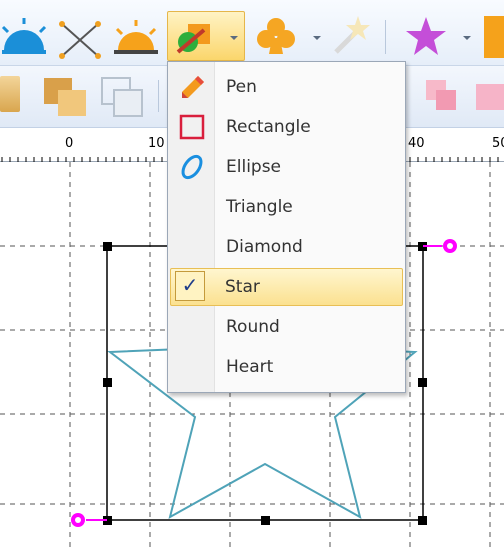  What do you see at coordinates (462, 96) in the screenshot?
I see `pink-shape-icon` at bounding box center [462, 96].